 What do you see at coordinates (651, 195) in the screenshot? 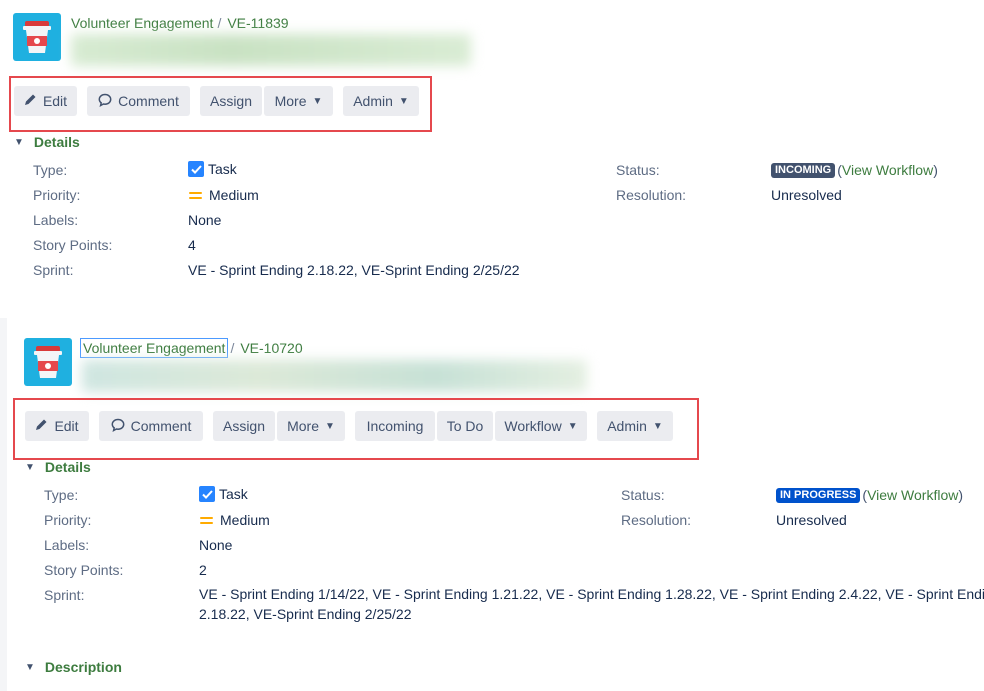
I see `resolution-label: Resolution:` at bounding box center [651, 195].